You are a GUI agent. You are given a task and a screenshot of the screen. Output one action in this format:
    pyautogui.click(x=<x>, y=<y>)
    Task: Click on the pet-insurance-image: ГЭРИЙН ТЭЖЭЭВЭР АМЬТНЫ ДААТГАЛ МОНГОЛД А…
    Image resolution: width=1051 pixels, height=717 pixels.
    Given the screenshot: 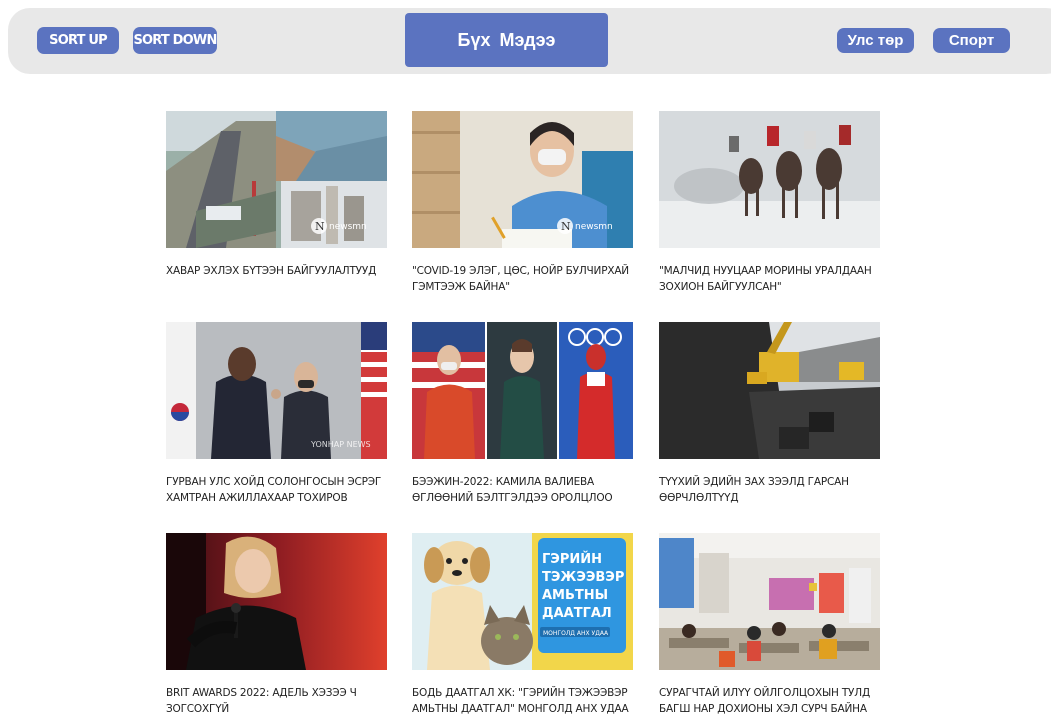 What is the action you would take?
    pyautogui.click(x=522, y=601)
    